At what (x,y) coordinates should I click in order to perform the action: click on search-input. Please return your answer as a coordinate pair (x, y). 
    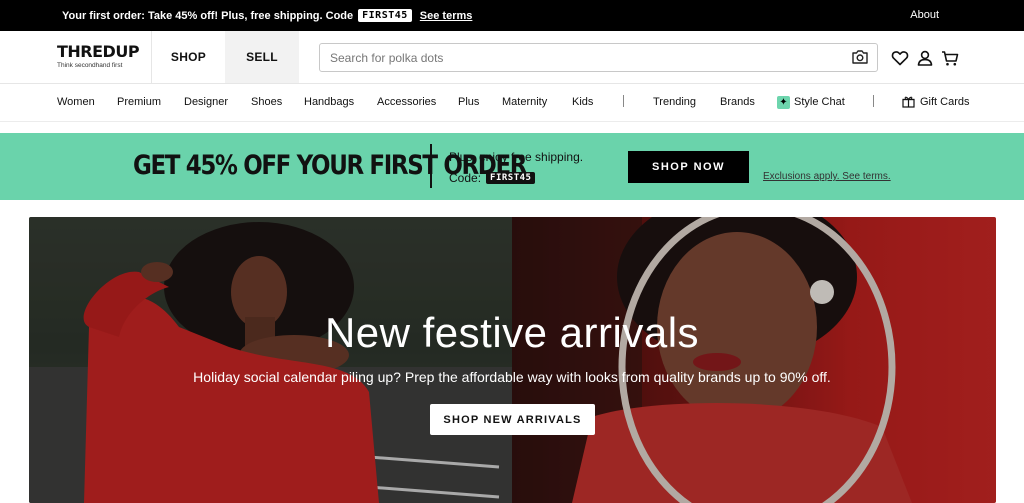
    Looking at the image, I should click on (580, 58).